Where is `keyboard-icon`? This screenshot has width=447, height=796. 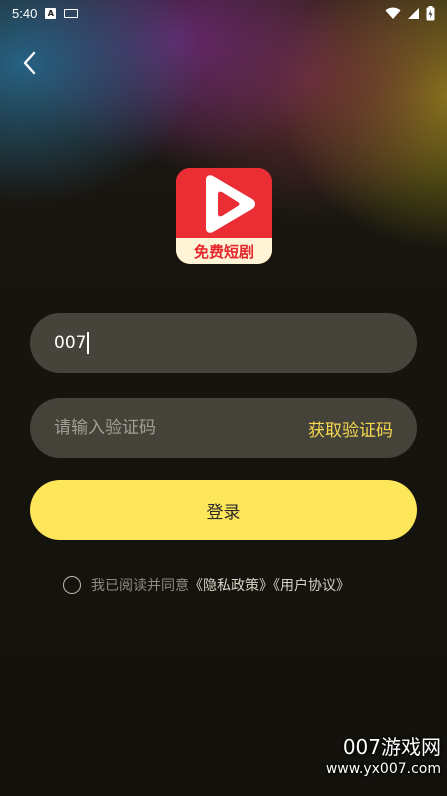
keyboard-icon is located at coordinates (71, 13).